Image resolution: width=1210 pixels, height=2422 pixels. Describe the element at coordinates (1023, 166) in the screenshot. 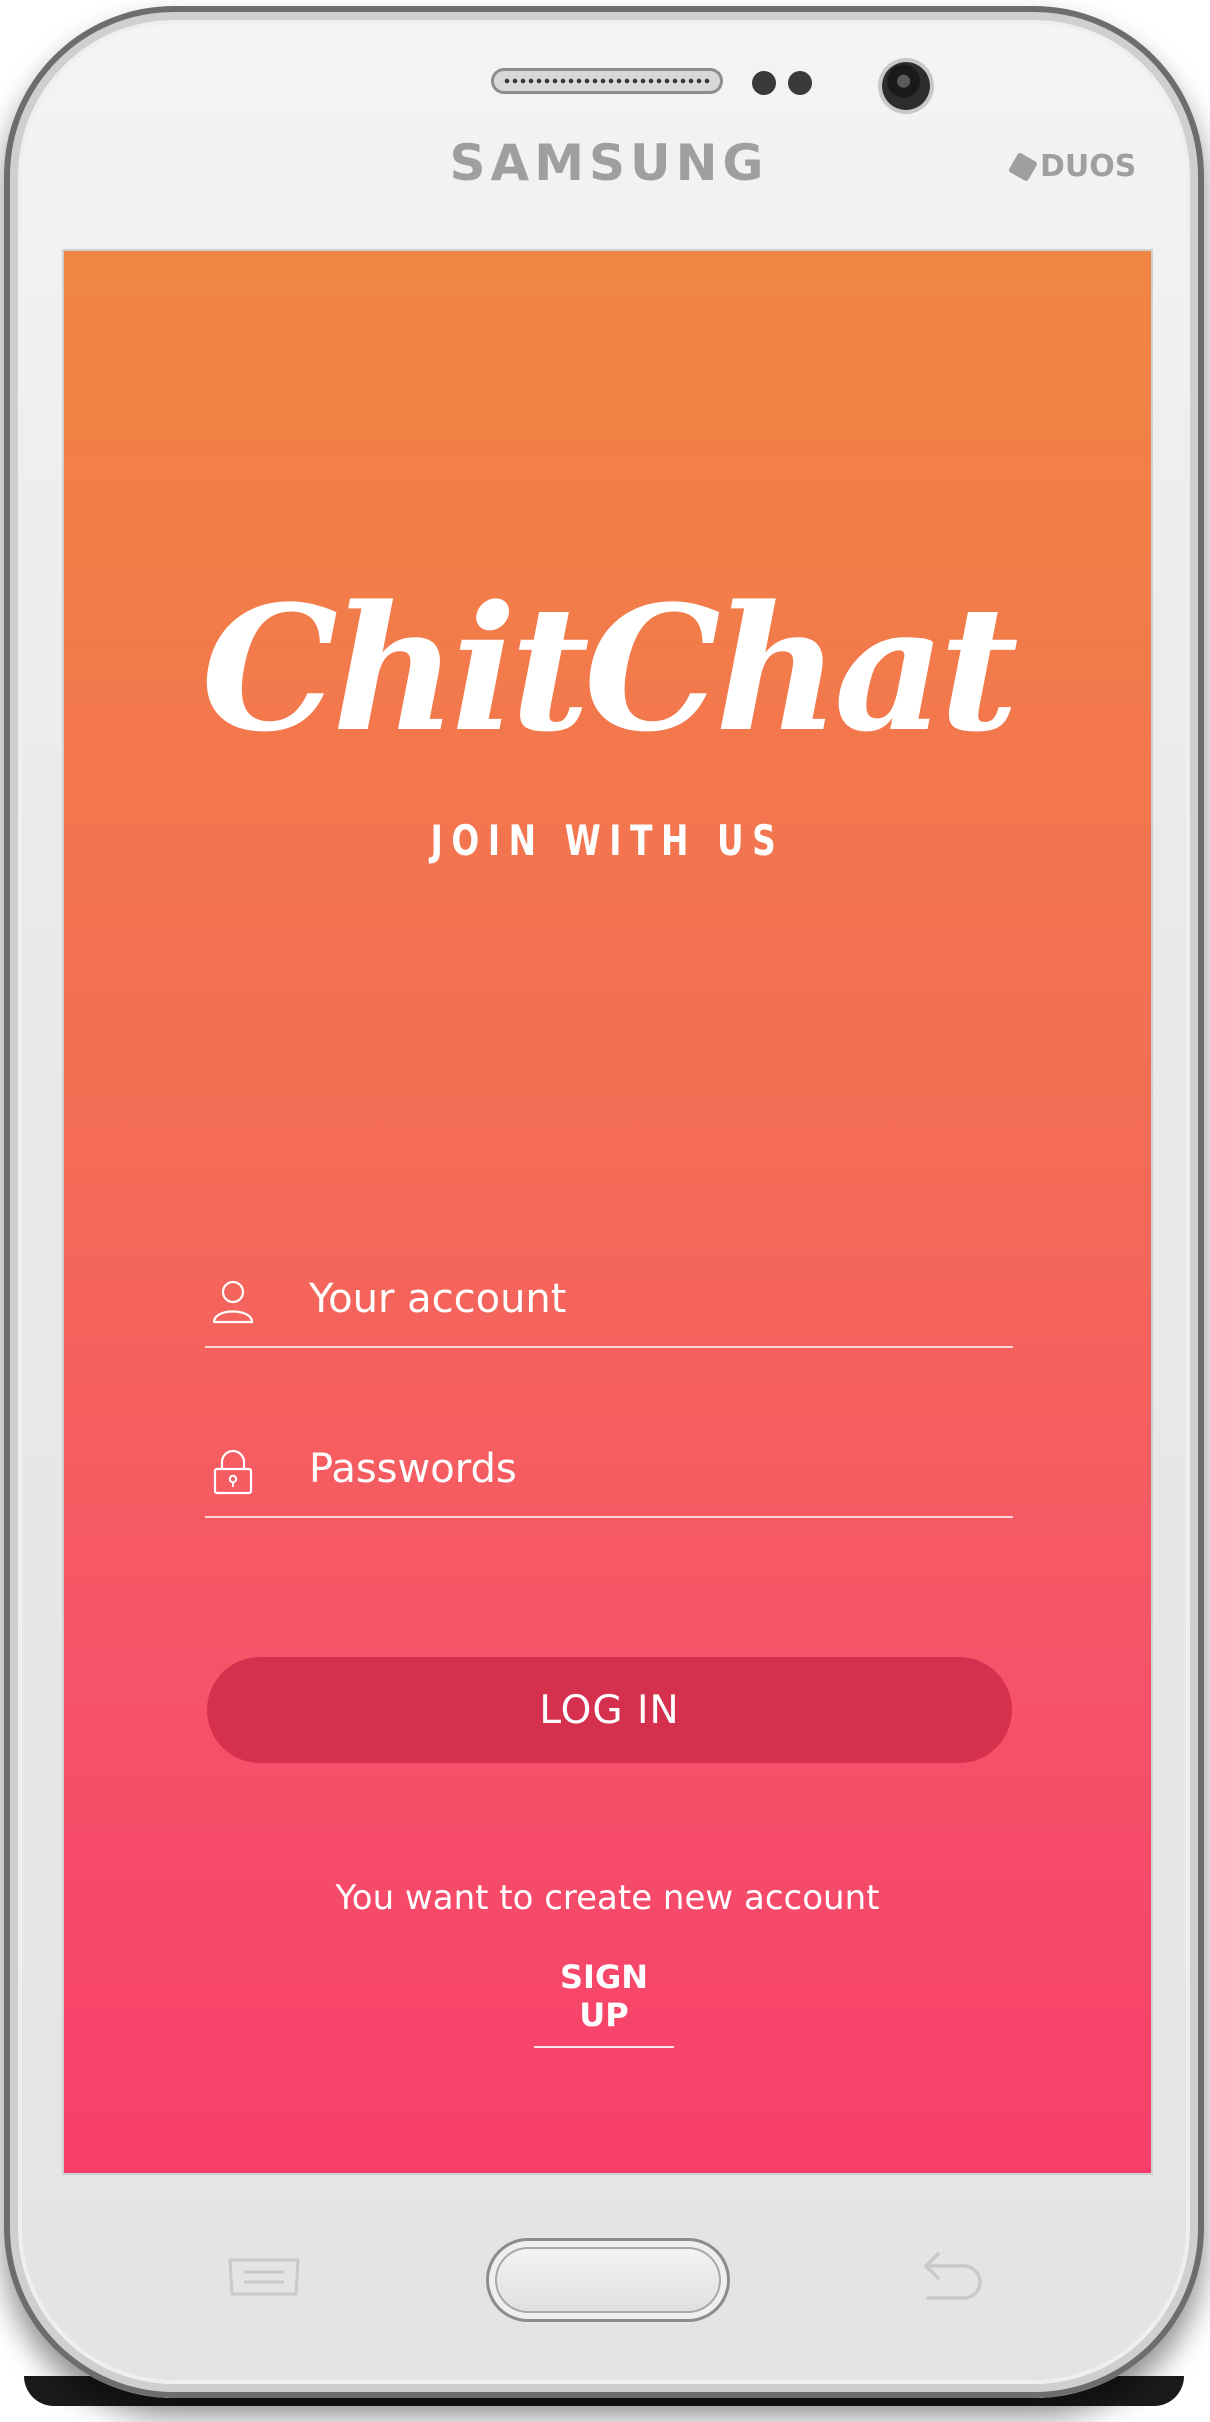

I see `sim-chip-icon` at that location.